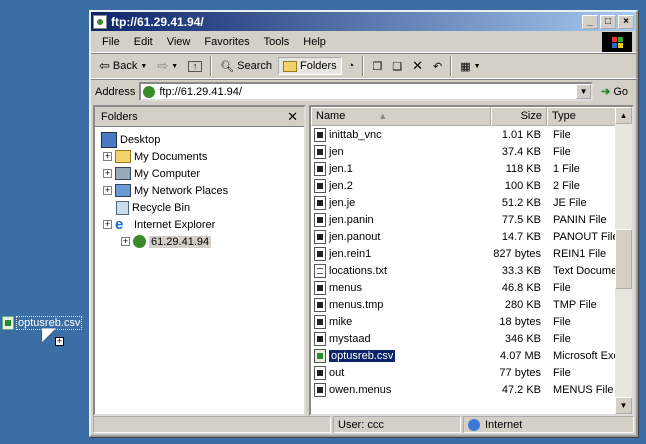 The width and height of the screenshot is (646, 444). Describe the element at coordinates (167, 66) in the screenshot. I see `forward-button: ⇨ ▼` at that location.